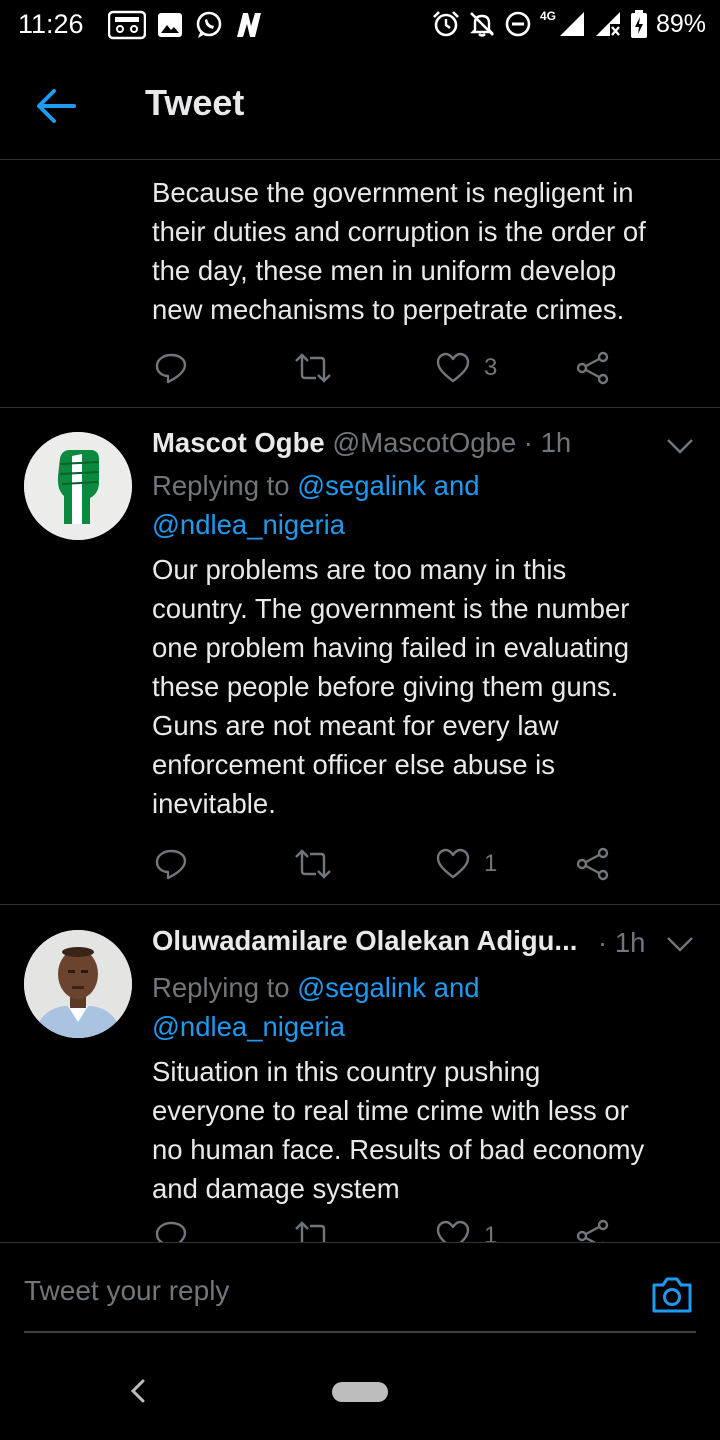 Image resolution: width=720 pixels, height=1440 pixels. Describe the element at coordinates (249, 25) in the screenshot. I see `news-app-icon` at that location.